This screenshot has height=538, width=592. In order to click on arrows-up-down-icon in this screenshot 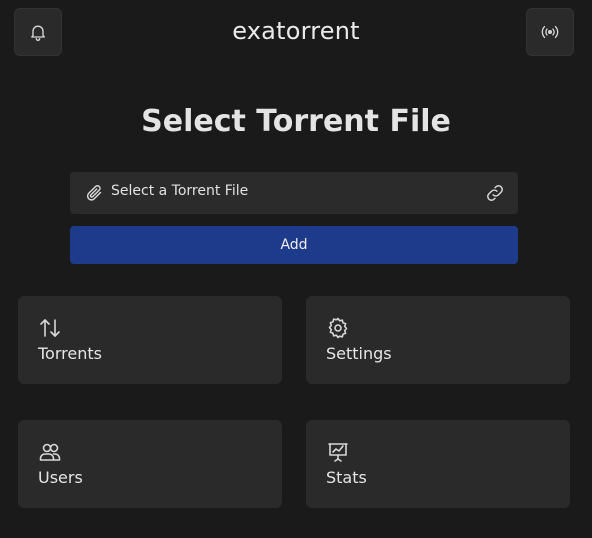, I will do `click(50, 328)`.